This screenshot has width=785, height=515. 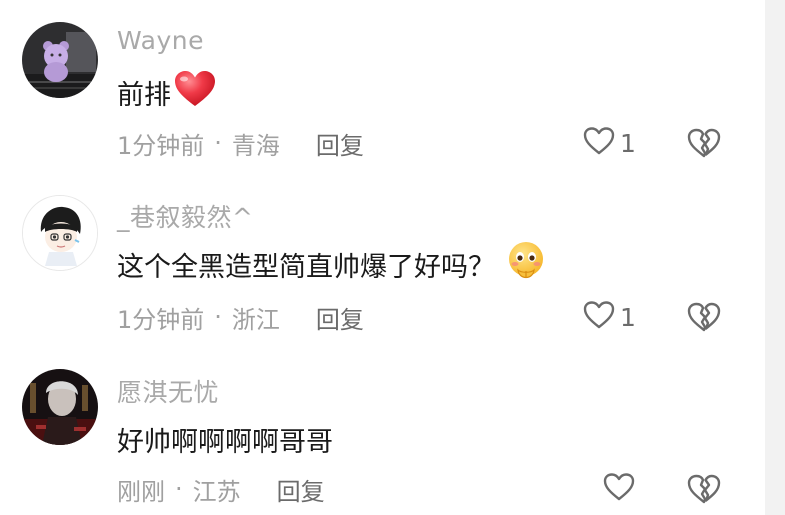 I want to click on comment-text-body: 好帅啊啊啊啊哥哥, so click(x=225, y=442).